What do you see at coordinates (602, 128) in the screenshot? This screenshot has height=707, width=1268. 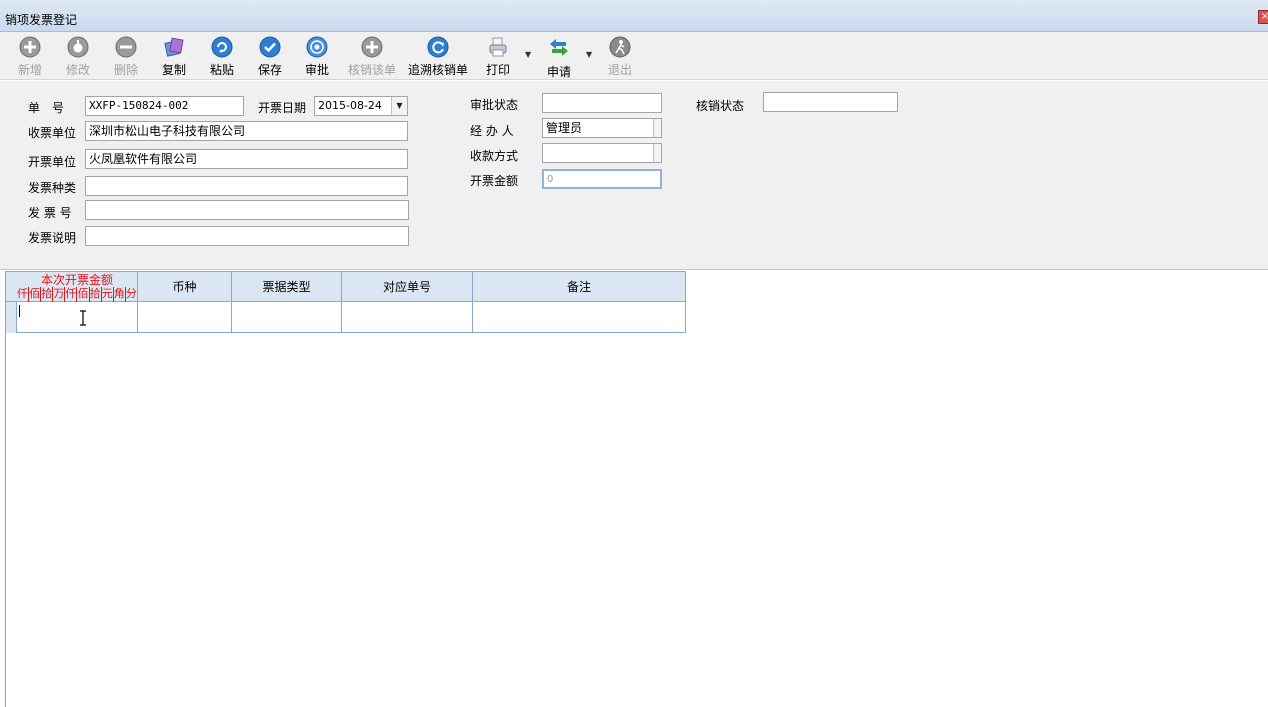 I see `handler-select: 管理员` at bounding box center [602, 128].